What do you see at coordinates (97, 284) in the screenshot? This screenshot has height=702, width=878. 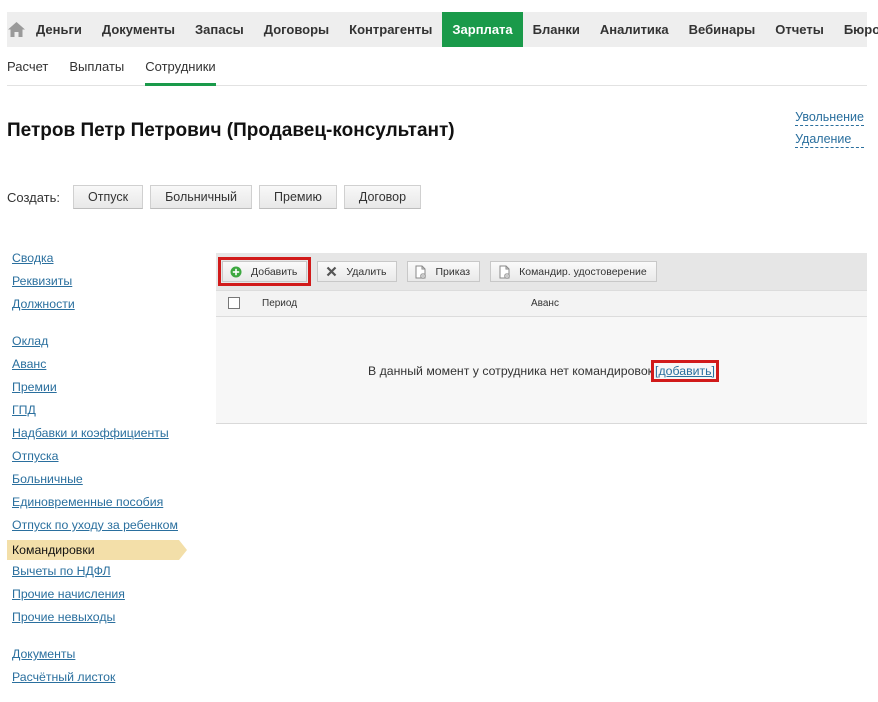 I see `menu-details: Реквизиты` at bounding box center [97, 284].